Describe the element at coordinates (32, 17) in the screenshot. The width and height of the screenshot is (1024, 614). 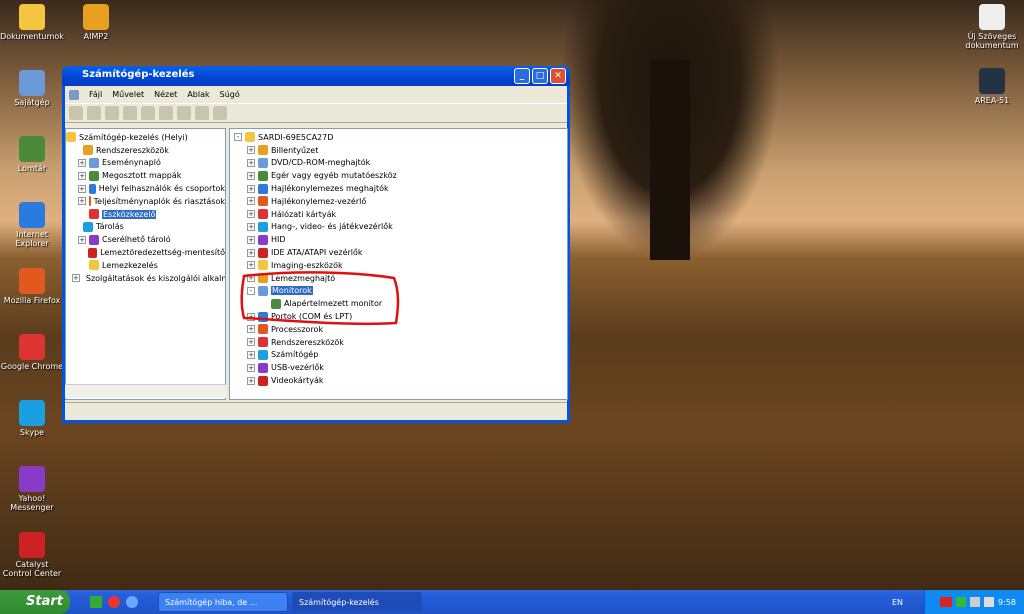
I see `desktop-icon-image` at that location.